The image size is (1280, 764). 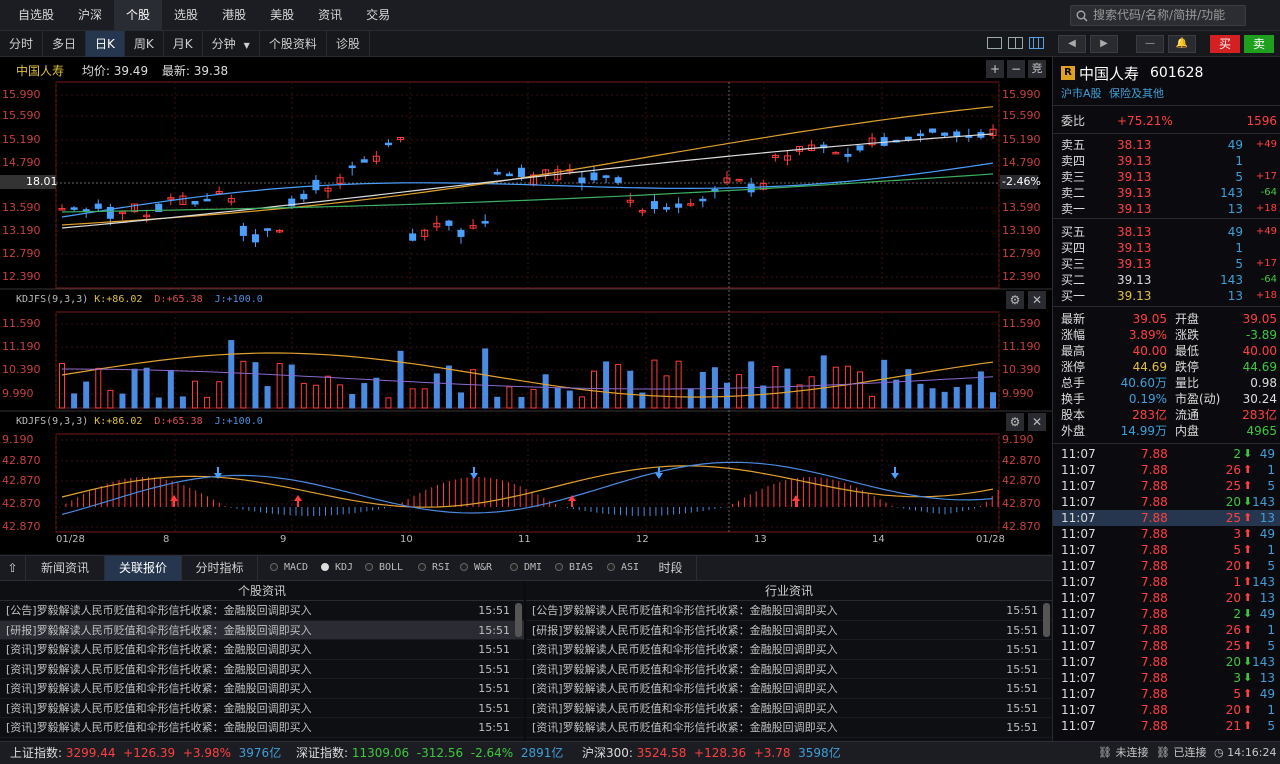 What do you see at coordinates (1166, 694) in the screenshot?
I see `tick-row: 11:07 7.88 5 ⬆ 49` at bounding box center [1166, 694].